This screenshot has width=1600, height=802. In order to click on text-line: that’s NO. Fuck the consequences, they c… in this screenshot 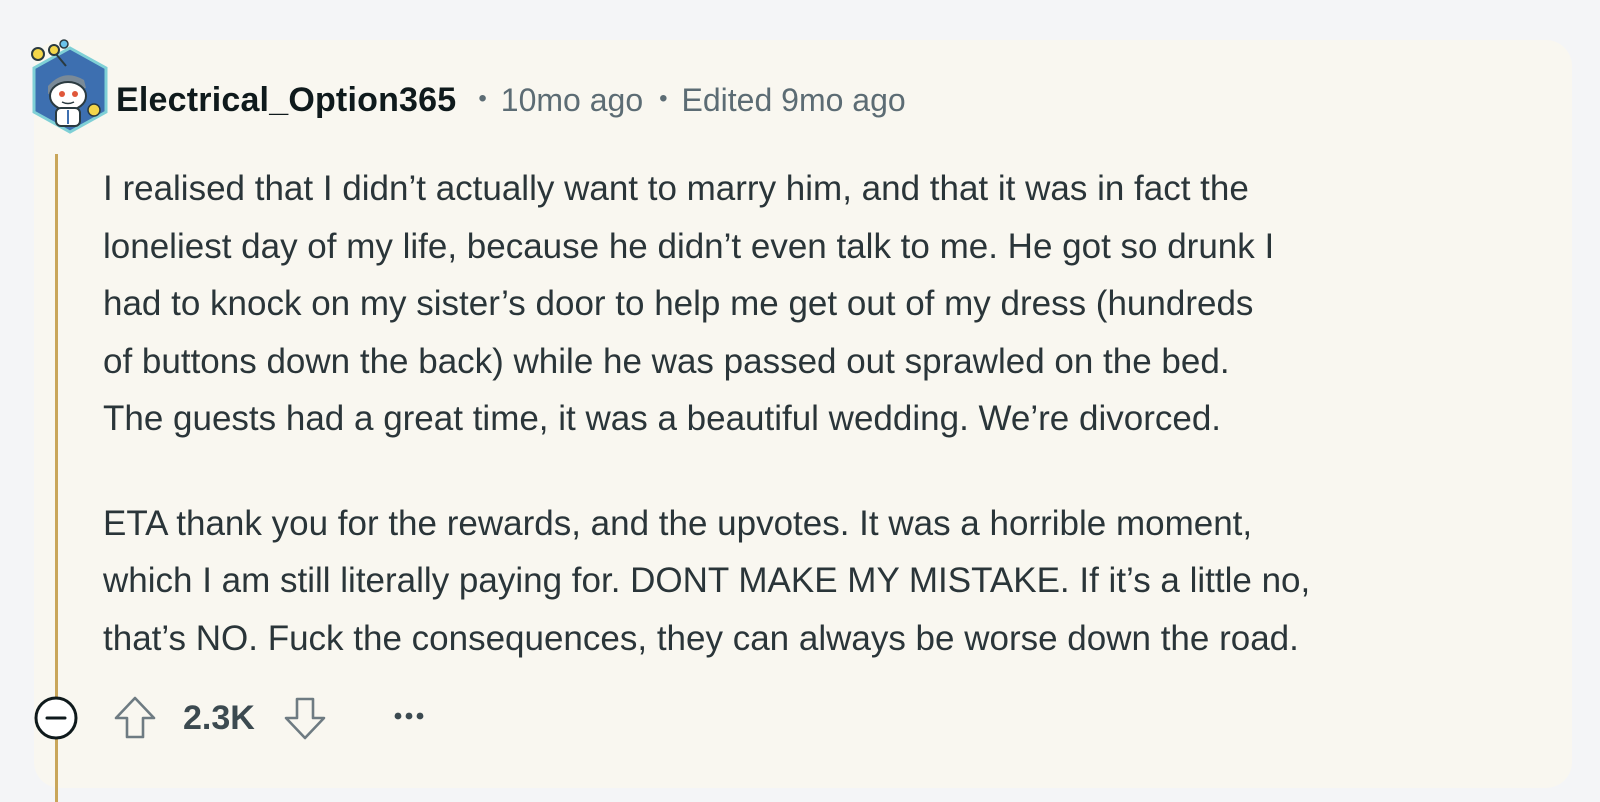, I will do `click(701, 638)`.